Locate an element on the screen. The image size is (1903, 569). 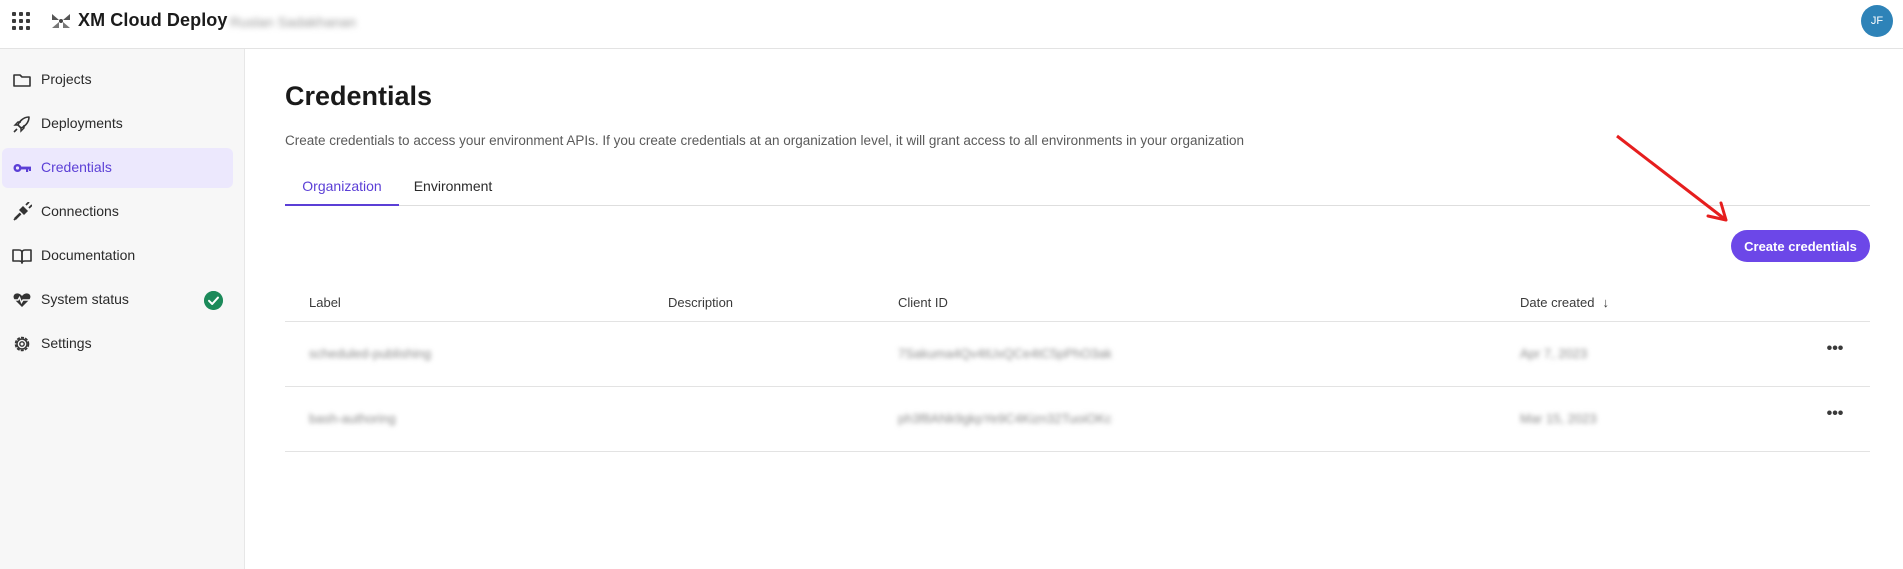
sidebar-item-deployments: Deployments is located at coordinates (117, 124).